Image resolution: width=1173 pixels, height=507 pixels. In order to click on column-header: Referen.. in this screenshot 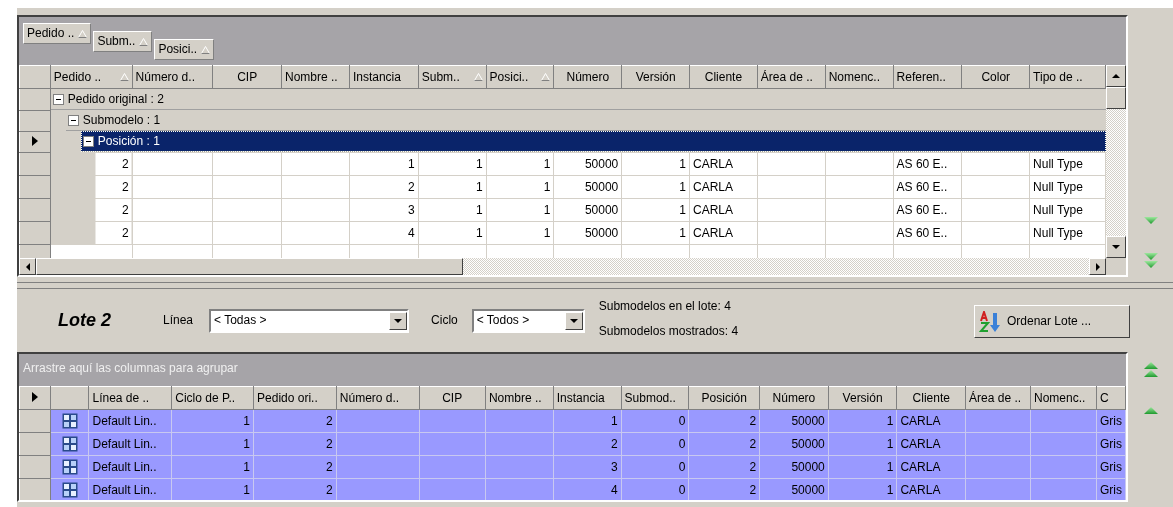, I will do `click(927, 77)`.